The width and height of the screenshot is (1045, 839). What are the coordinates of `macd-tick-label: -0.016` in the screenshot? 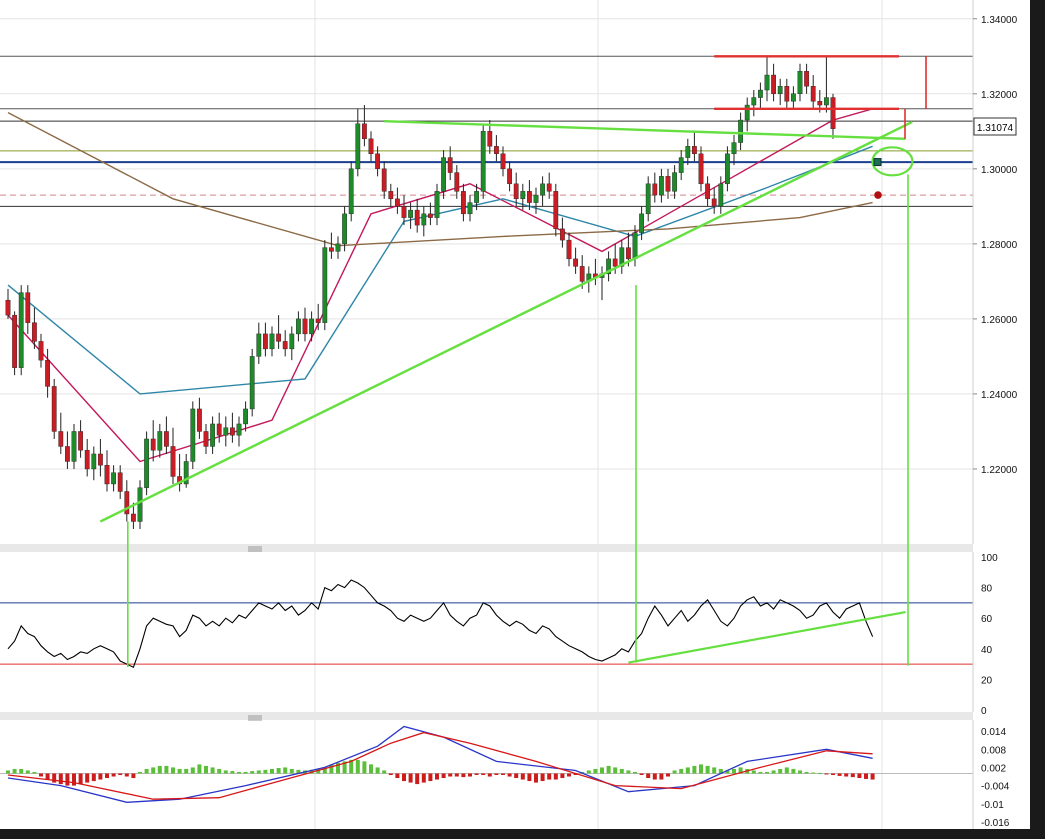 It's located at (995, 823).